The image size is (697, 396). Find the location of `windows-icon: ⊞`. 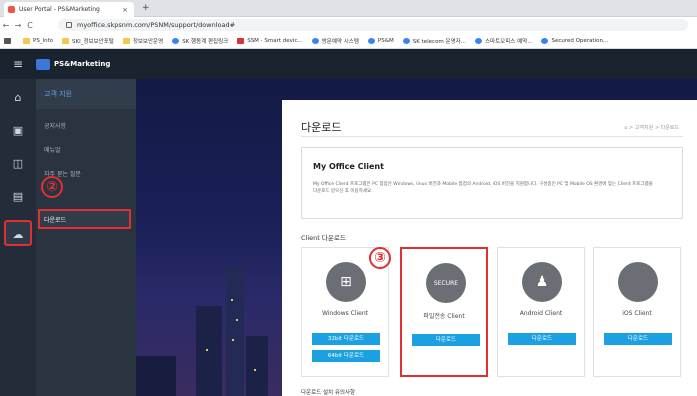

windows-icon: ⊞ is located at coordinates (346, 282).